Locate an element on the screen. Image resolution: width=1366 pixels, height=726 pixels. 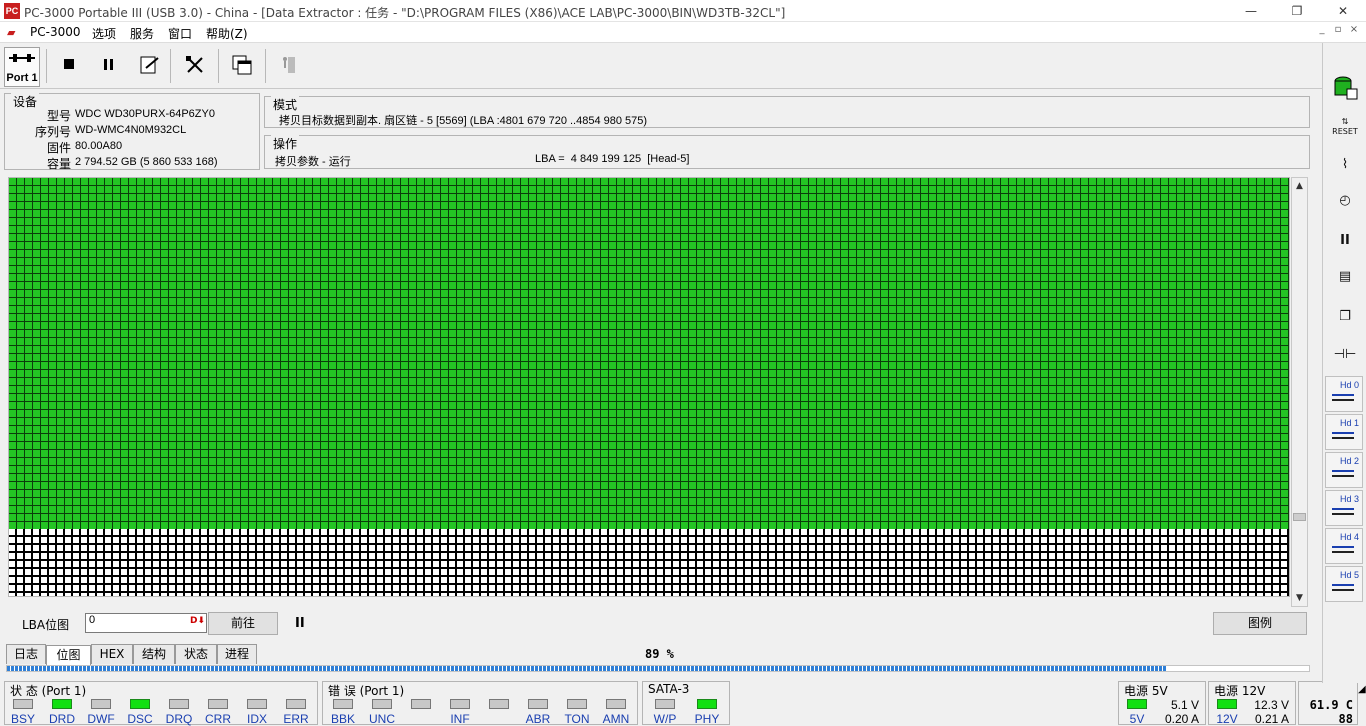
stop-icon is located at coordinates (69, 64).